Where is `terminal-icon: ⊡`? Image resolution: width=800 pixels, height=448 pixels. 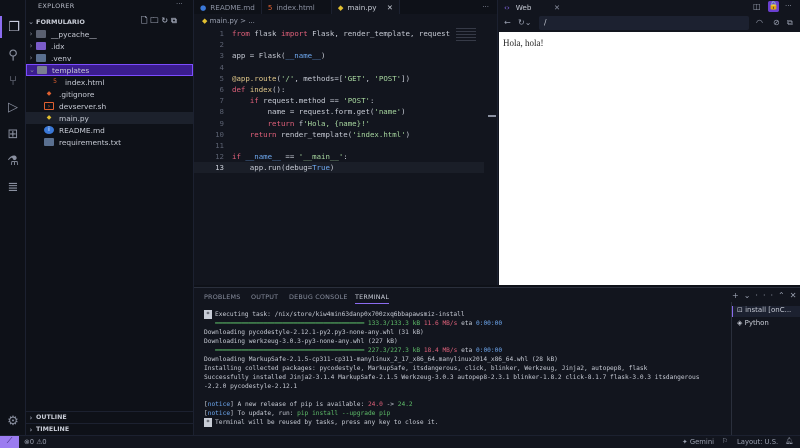 terminal-icon: ⊡ is located at coordinates (741, 310).